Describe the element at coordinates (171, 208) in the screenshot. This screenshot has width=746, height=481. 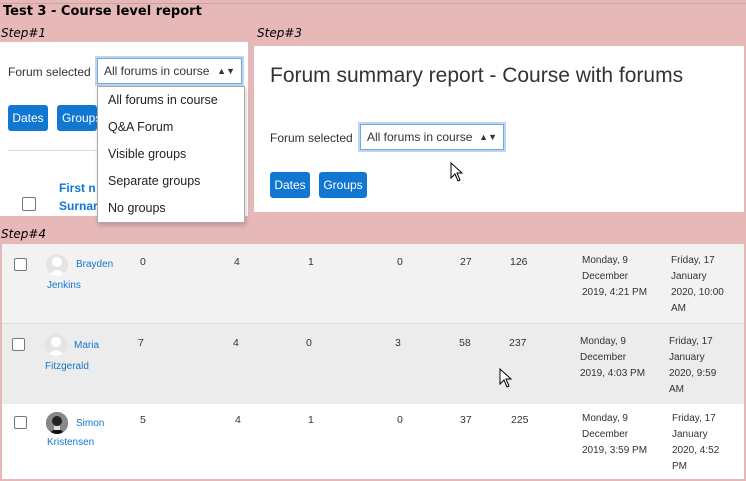
I see `dropdown-option: No groups` at that location.